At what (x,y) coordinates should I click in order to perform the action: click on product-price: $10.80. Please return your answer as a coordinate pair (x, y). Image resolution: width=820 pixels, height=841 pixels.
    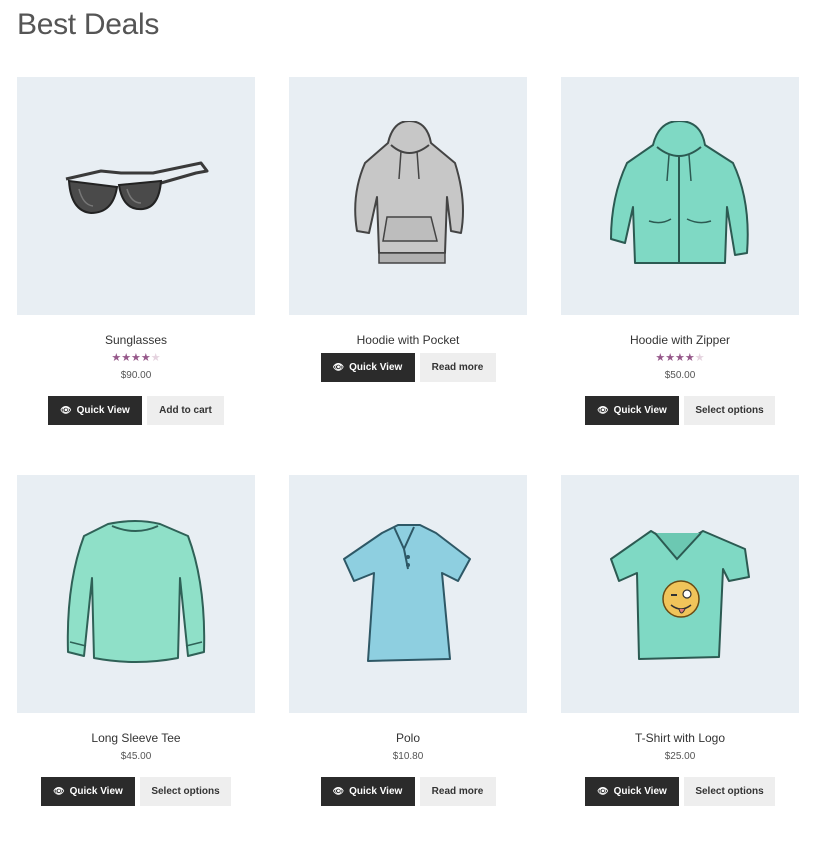
    Looking at the image, I should click on (408, 756).